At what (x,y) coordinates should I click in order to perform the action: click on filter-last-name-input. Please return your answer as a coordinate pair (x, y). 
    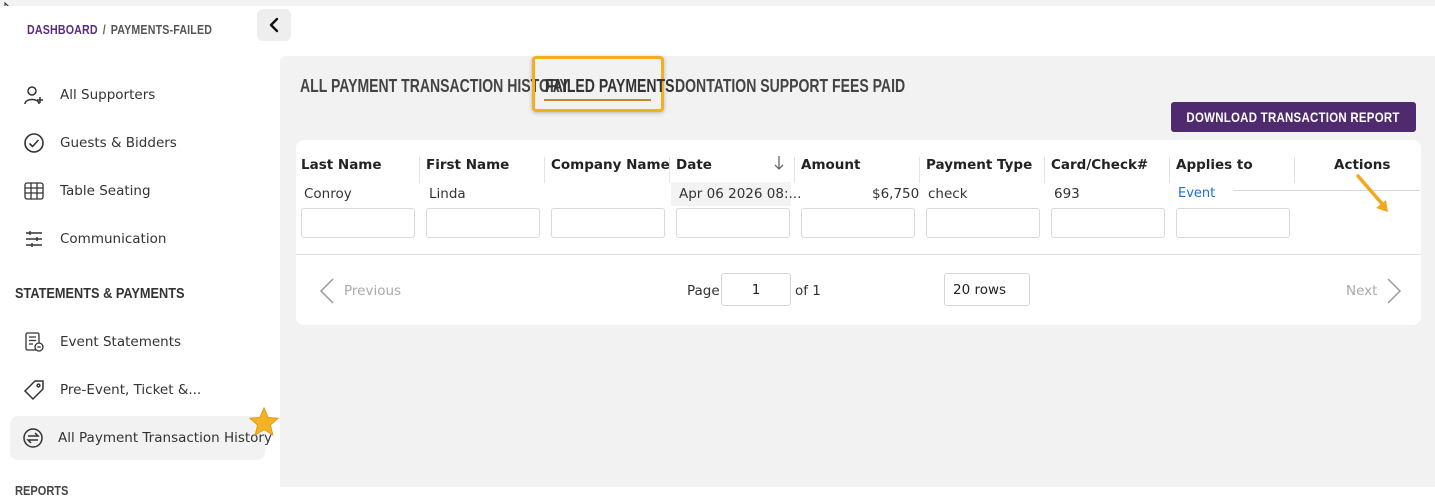
    Looking at the image, I should click on (358, 223).